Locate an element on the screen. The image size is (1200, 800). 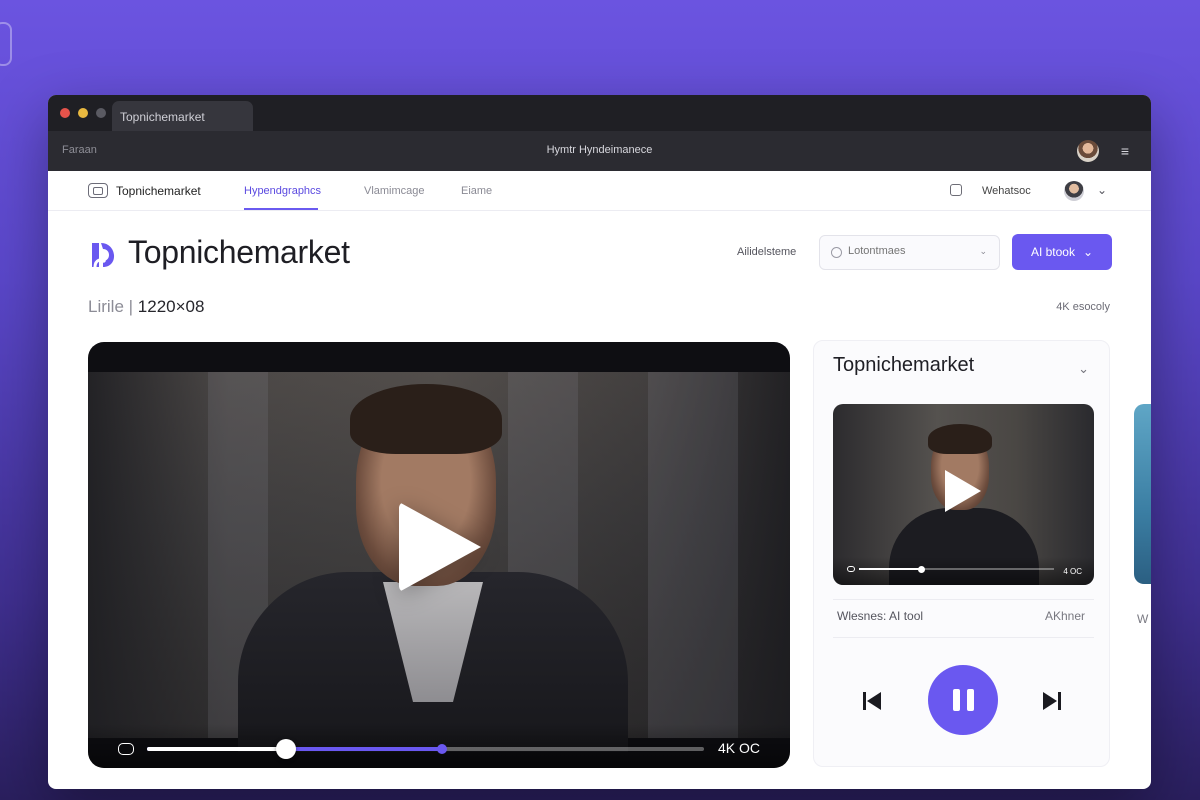
quality-label: 4K esocoly is located at coordinates (1083, 307).